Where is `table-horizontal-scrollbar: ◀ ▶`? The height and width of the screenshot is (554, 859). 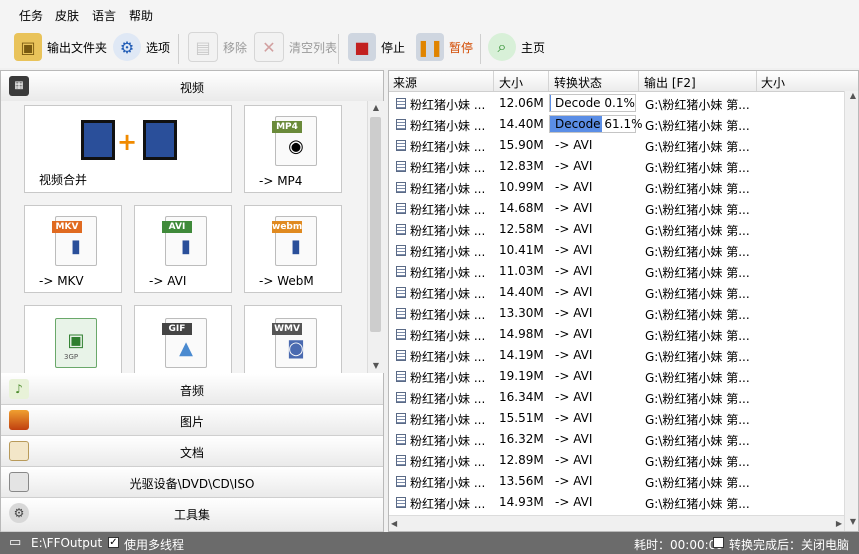 table-horizontal-scrollbar: ◀ ▶ is located at coordinates (616, 523).